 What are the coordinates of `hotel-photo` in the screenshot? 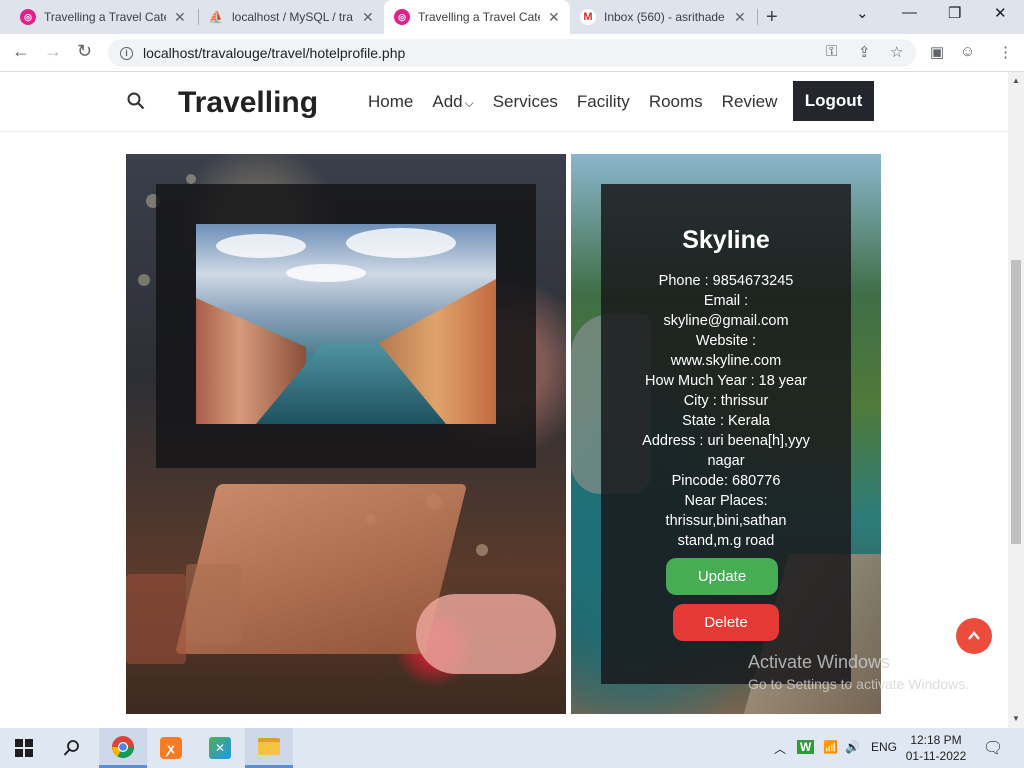 It's located at (346, 324).